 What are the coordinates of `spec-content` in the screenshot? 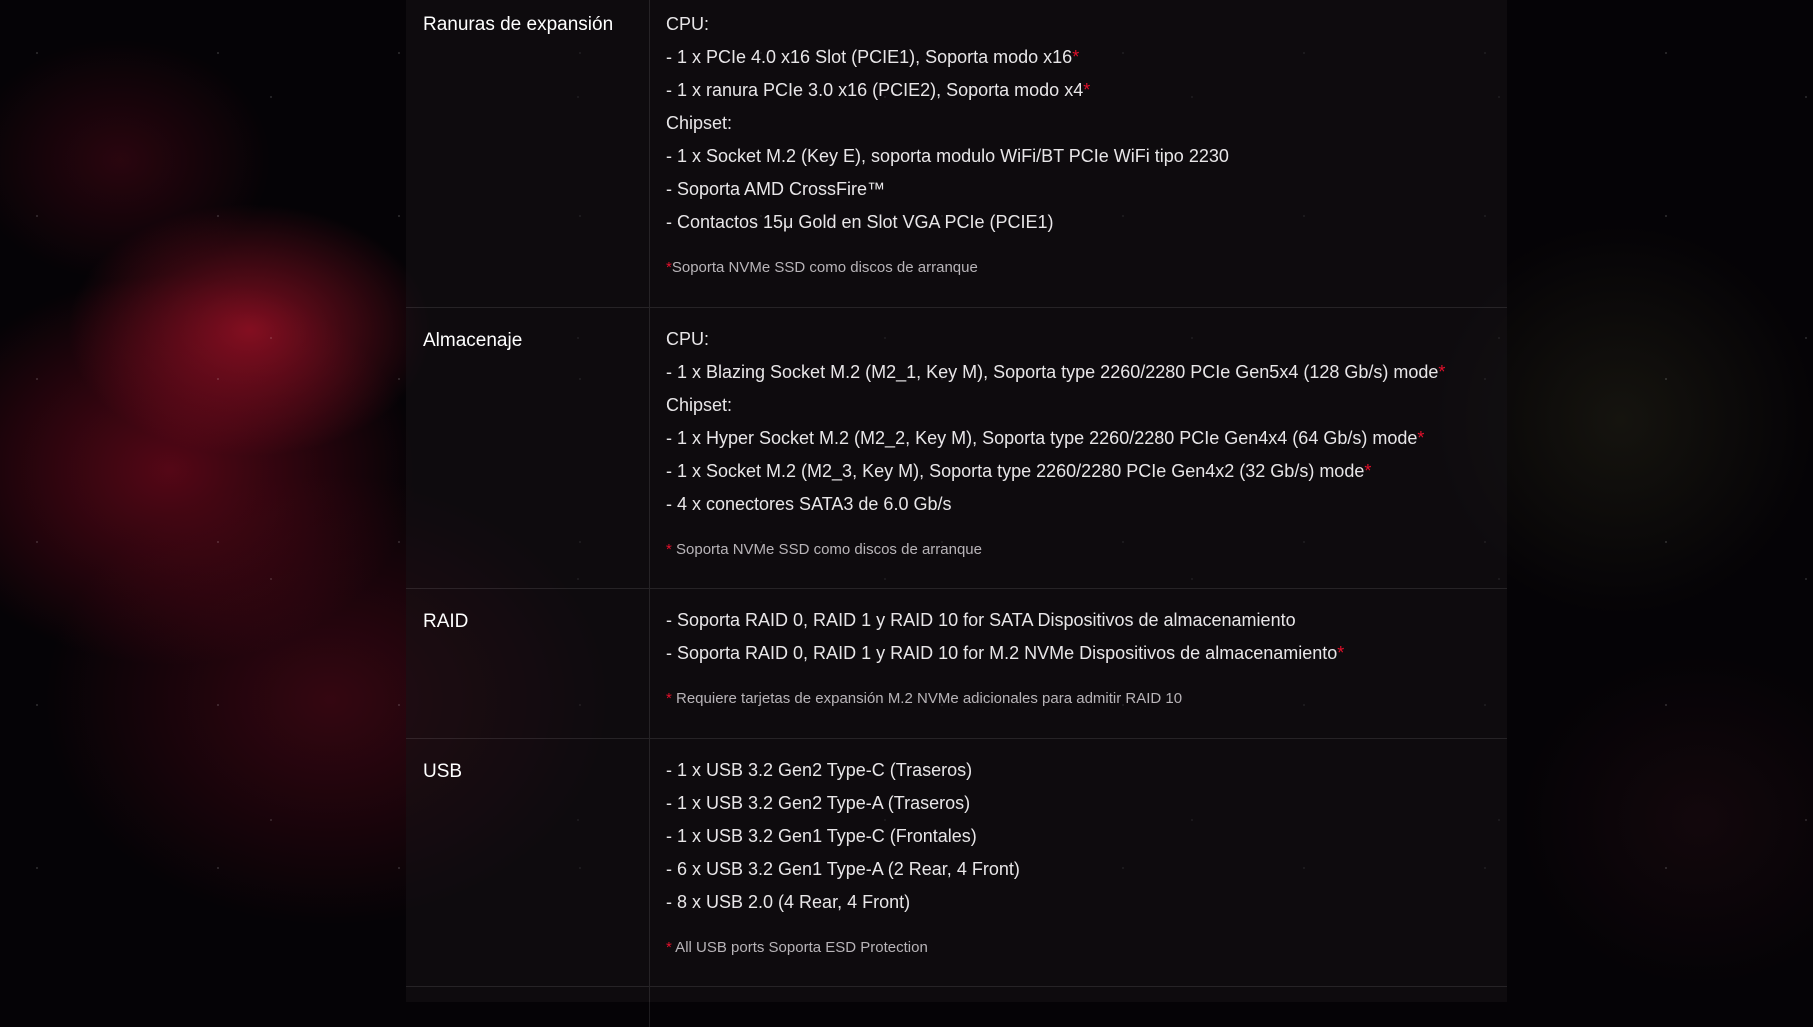 It's located at (1078, 1007).